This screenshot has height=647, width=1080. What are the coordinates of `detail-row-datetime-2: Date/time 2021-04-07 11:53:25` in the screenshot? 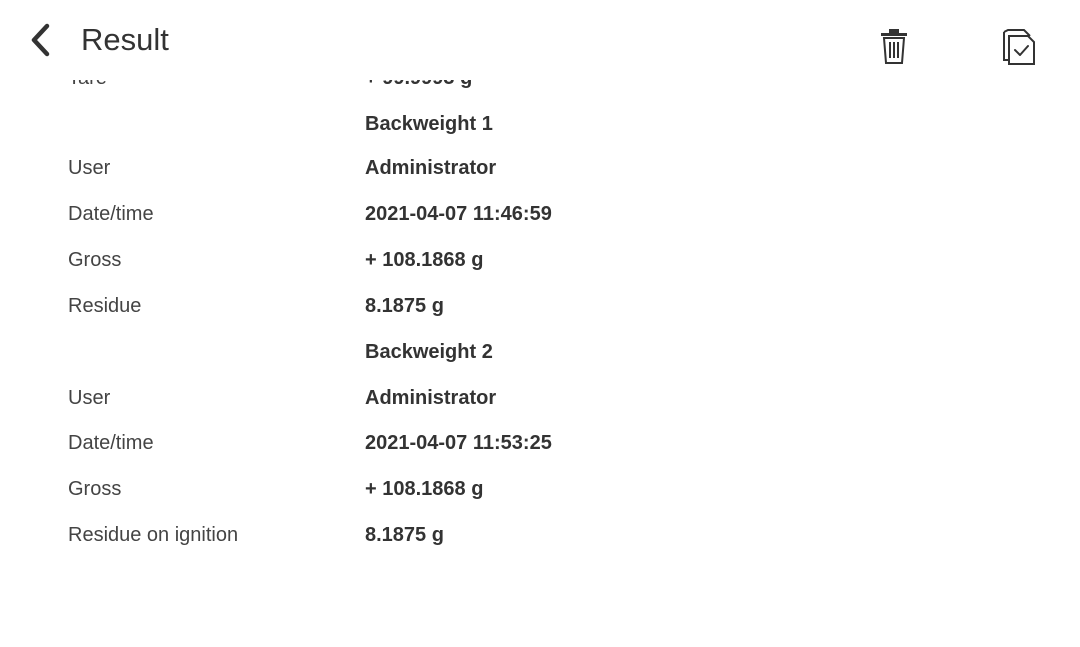 It's located at (540, 454).